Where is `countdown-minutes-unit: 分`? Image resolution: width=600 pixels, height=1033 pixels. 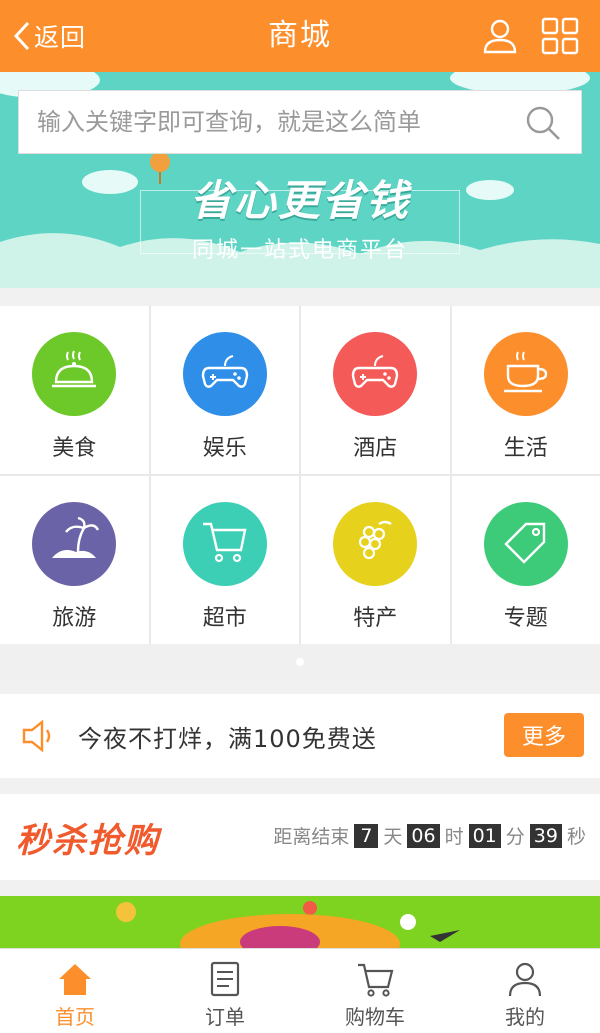 countdown-minutes-unit: 分 is located at coordinates (515, 837).